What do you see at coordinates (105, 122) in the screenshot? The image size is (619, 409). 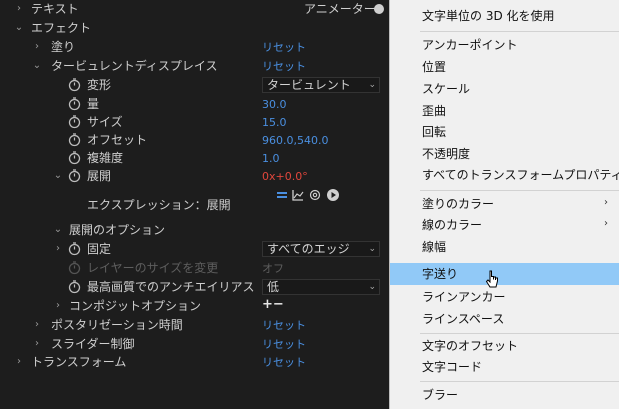 I see `row-label: サイズ` at bounding box center [105, 122].